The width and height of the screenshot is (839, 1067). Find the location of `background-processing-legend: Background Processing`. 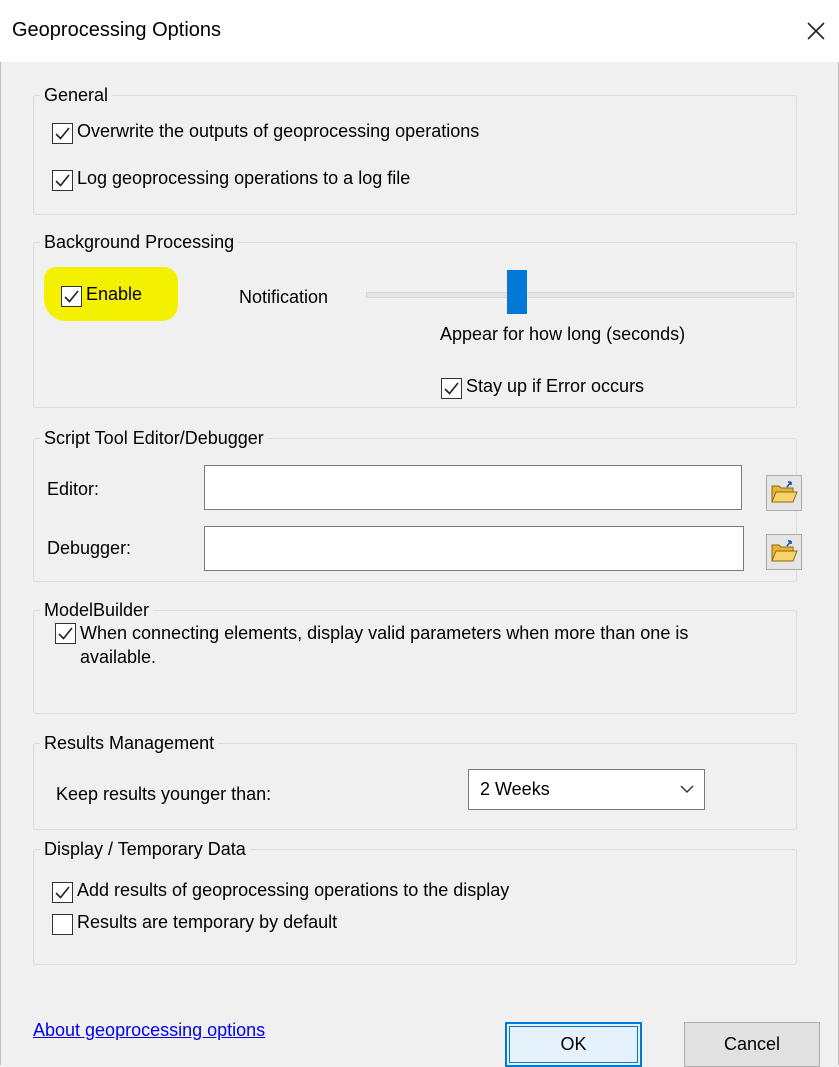

background-processing-legend: Background Processing is located at coordinates (139, 242).